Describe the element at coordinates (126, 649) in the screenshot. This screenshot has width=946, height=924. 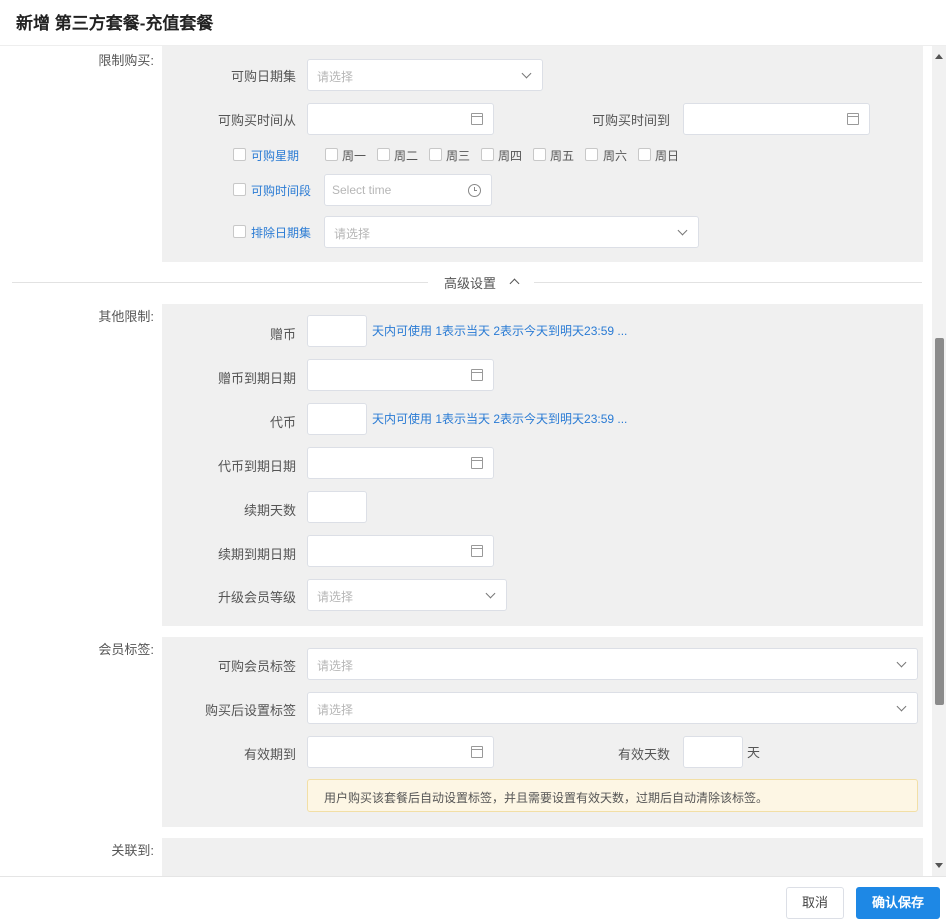
I see `member-tags-label: 会员标签:` at that location.